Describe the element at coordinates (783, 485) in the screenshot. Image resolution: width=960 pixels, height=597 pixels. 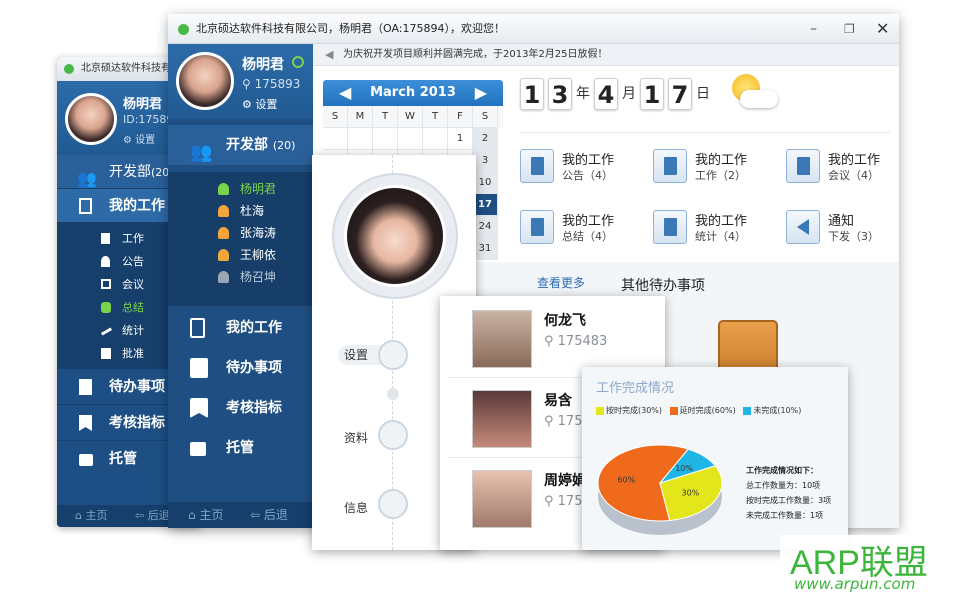
I see `summary-line: 总工作数量为：10项` at that location.